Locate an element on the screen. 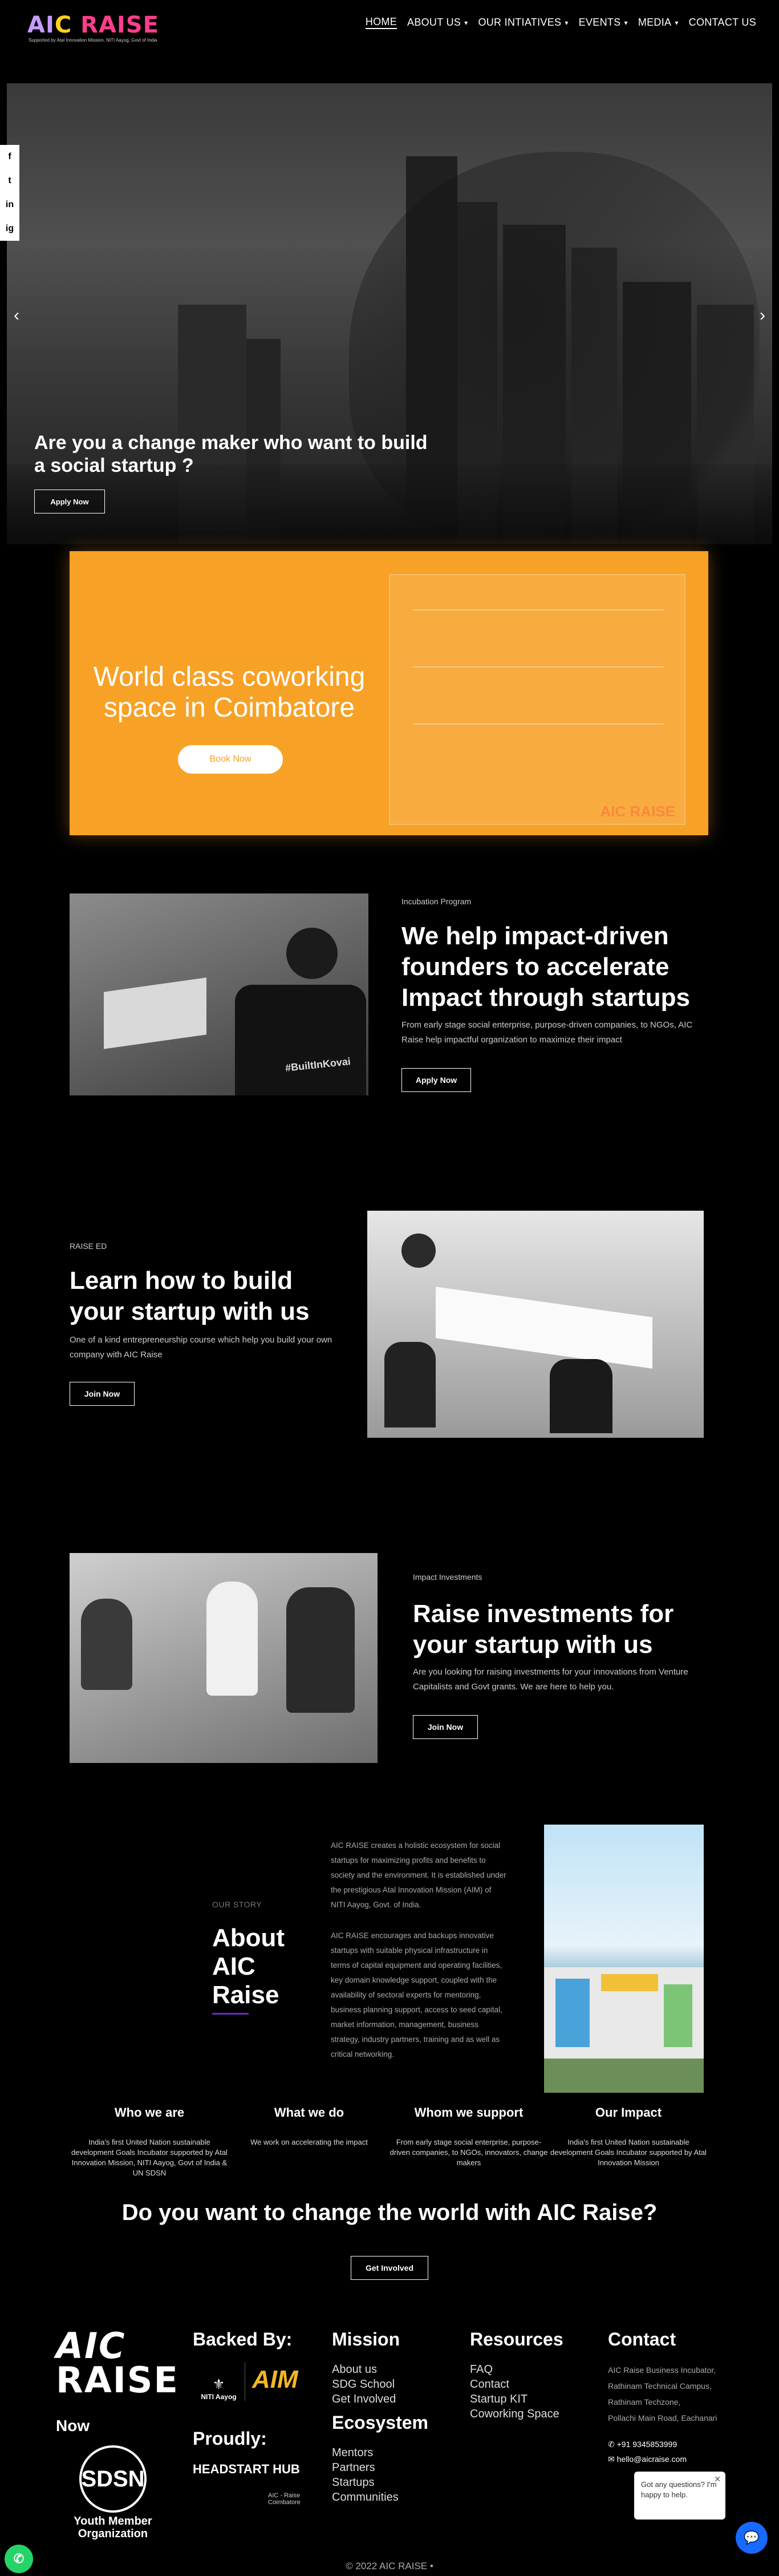 This screenshot has width=779, height=2576. nav-label: CONTACT US is located at coordinates (722, 22).